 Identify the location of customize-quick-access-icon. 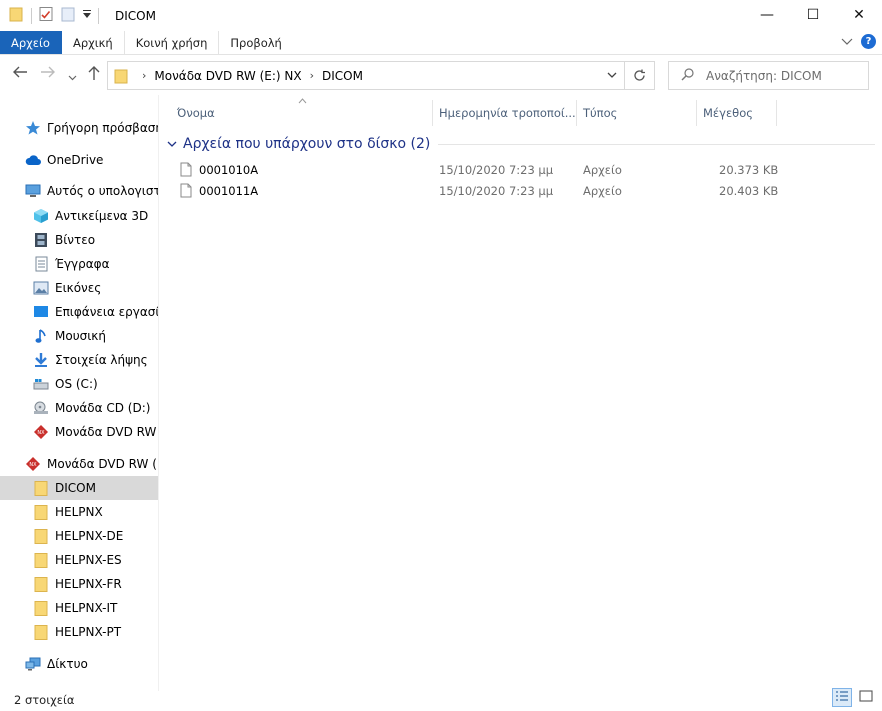
(87, 15).